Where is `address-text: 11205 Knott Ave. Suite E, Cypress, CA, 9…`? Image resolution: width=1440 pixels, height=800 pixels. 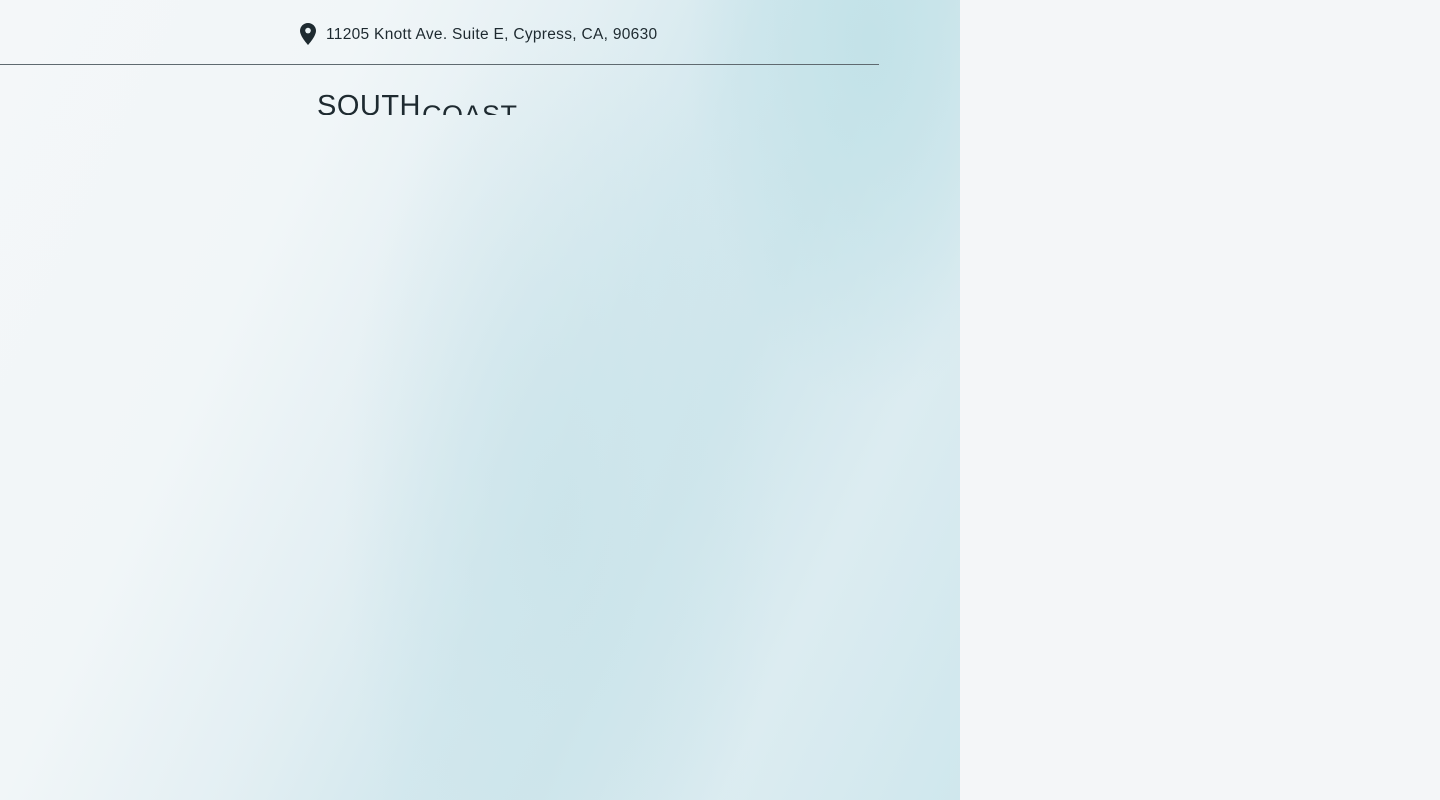
address-text: 11205 Knott Ave. Suite E, Cypress, CA, 9… is located at coordinates (492, 34).